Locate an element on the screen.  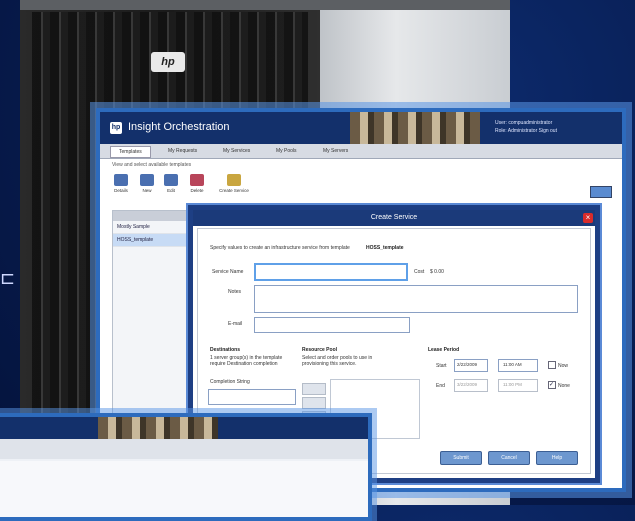
email-input is located at coordinates (332, 325).